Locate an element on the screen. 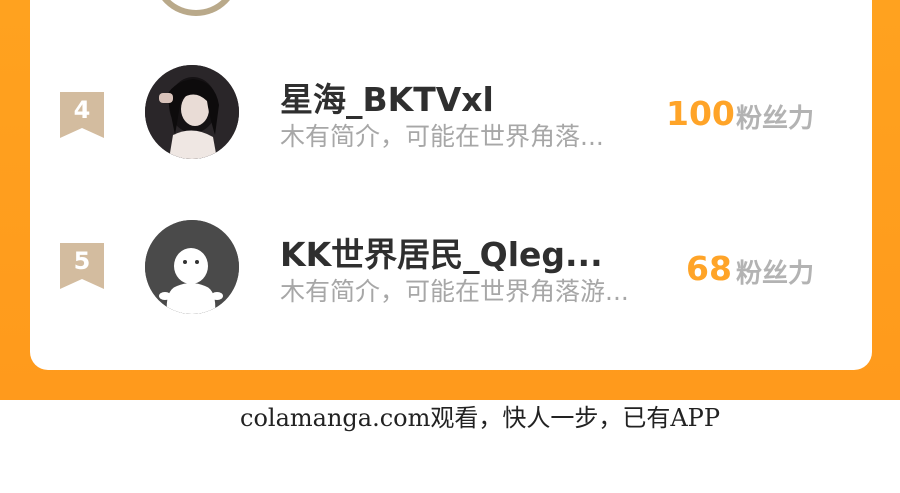 This screenshot has width=900, height=493. default-avatar-icon is located at coordinates (192, 267).